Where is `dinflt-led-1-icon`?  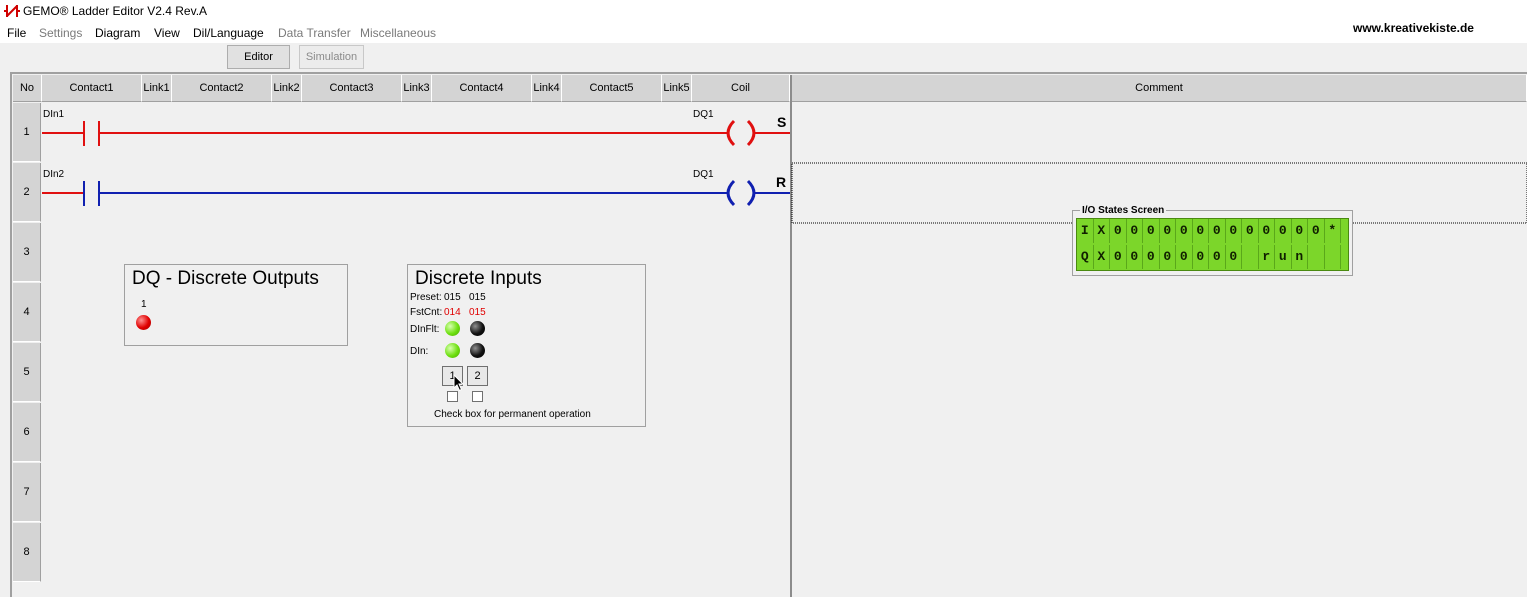
dinflt-led-1-icon is located at coordinates (452, 328).